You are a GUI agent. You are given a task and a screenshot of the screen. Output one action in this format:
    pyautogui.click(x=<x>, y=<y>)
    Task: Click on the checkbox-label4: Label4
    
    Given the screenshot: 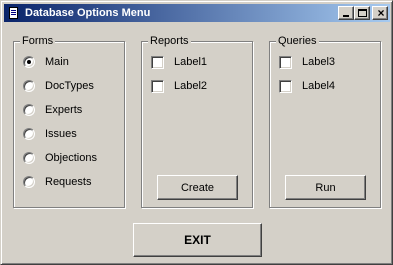 What is the action you would take?
    pyautogui.click(x=307, y=86)
    